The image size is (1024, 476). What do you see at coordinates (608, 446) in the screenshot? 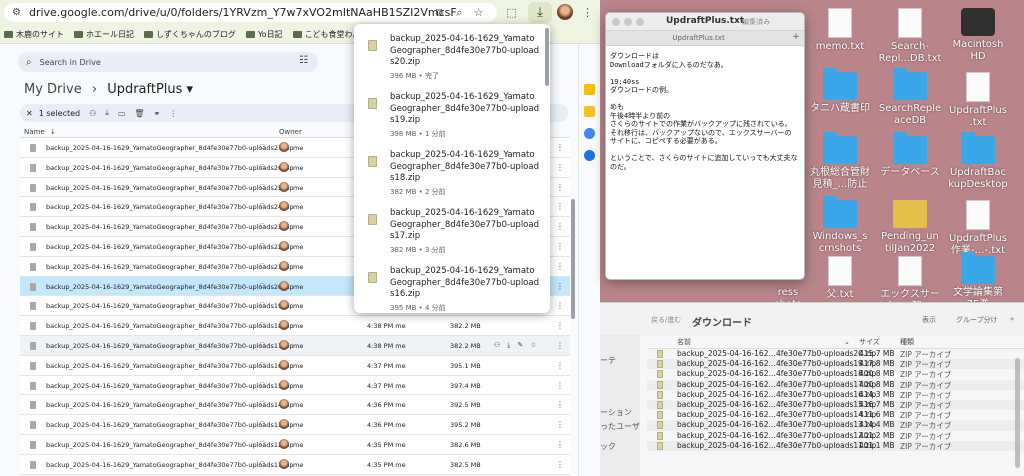
I see `finder-sidebar-item: ック` at bounding box center [608, 446].